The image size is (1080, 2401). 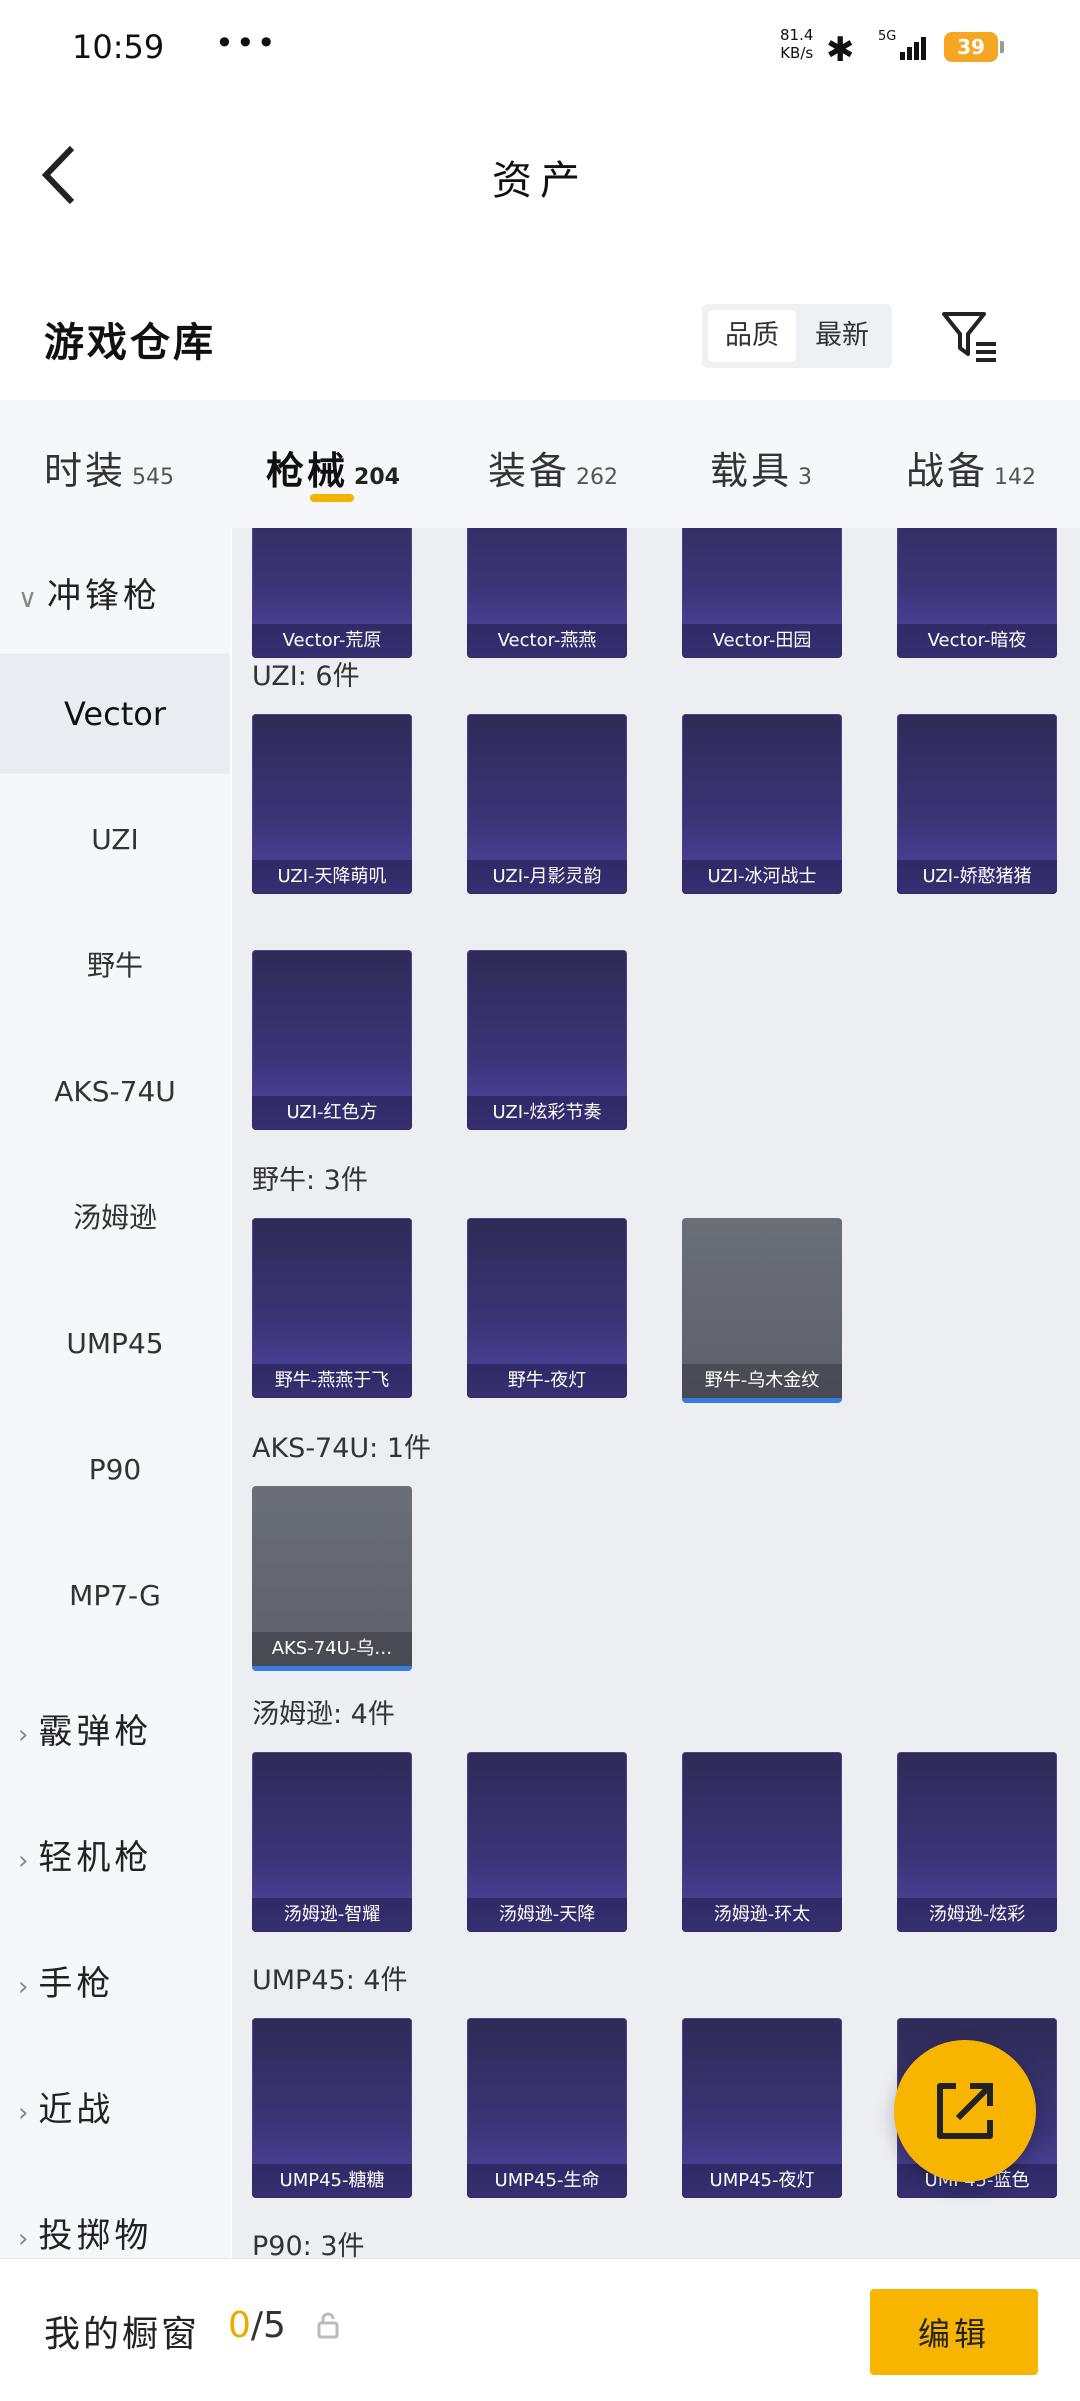 I want to click on tab-count: 142, so click(x=1015, y=477).